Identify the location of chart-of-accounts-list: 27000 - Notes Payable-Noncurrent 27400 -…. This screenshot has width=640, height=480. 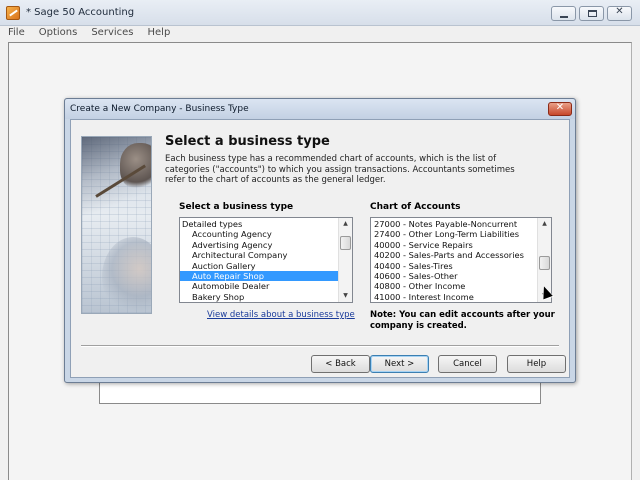
(461, 260).